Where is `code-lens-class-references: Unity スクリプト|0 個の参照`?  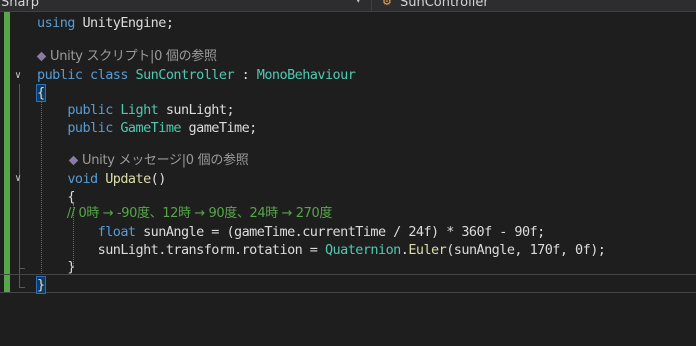
code-lens-class-references: Unity スクリプト|0 個の参照 is located at coordinates (126, 57).